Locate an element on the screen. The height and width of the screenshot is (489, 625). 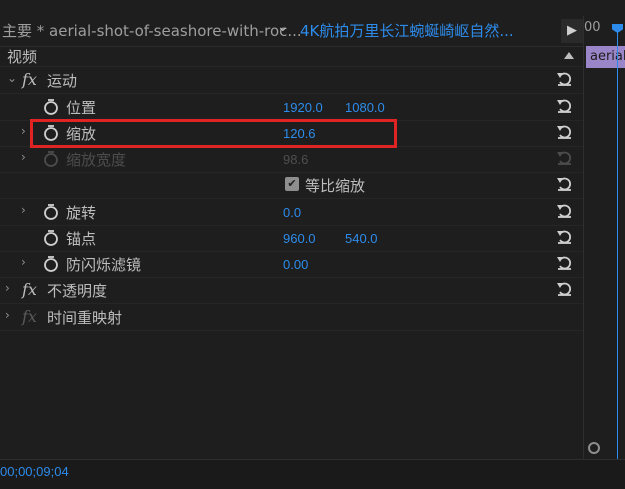
anchor-y-value: 540.0 is located at coordinates (361, 238).